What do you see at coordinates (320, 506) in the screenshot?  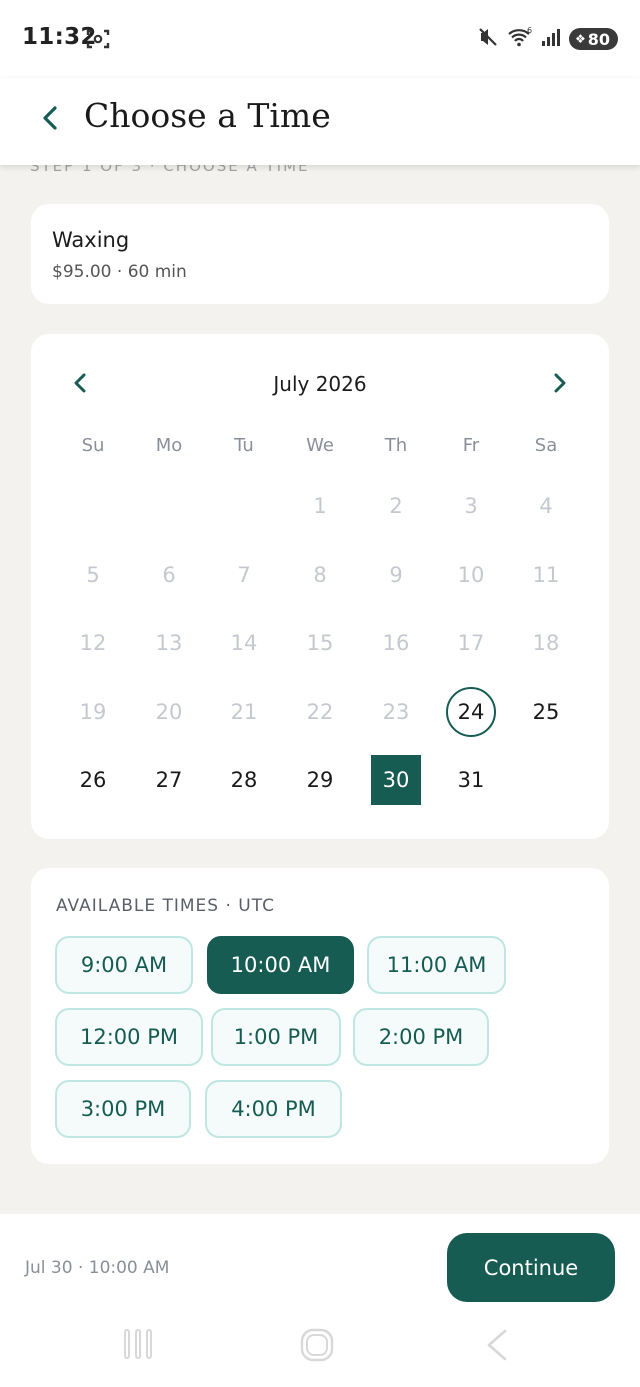 I see `calendar-day: 1` at bounding box center [320, 506].